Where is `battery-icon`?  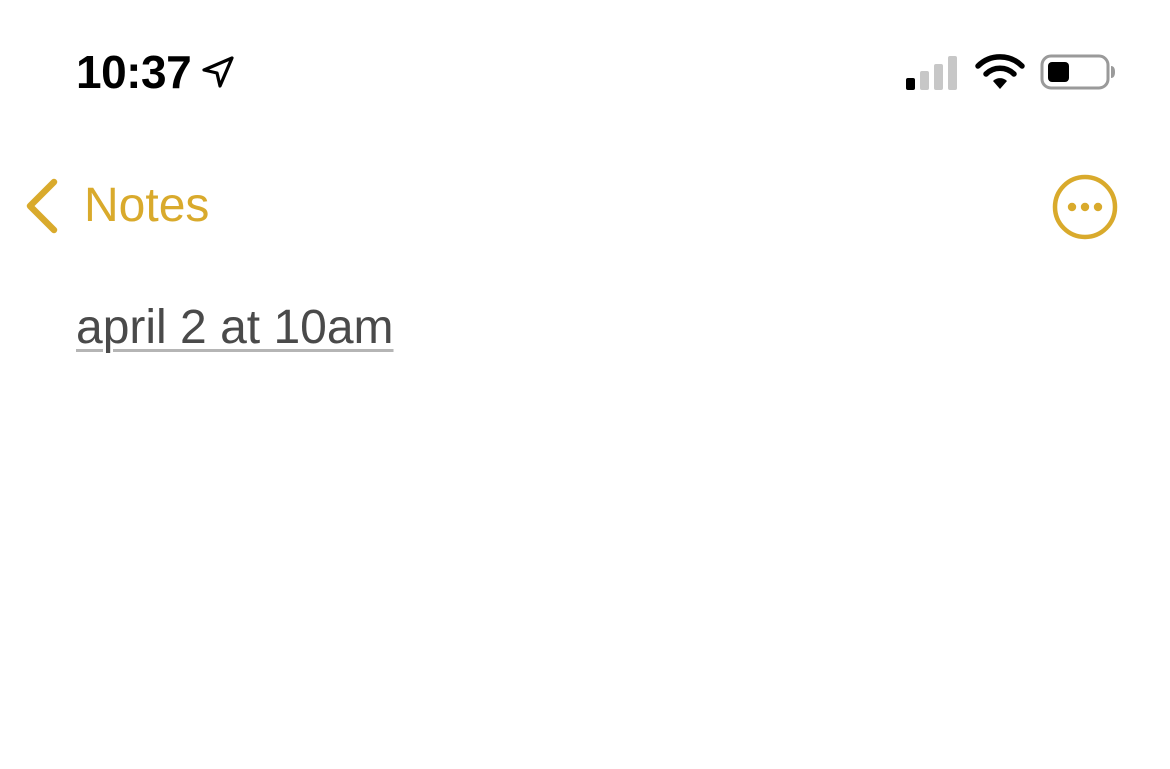
battery-icon is located at coordinates (1079, 72).